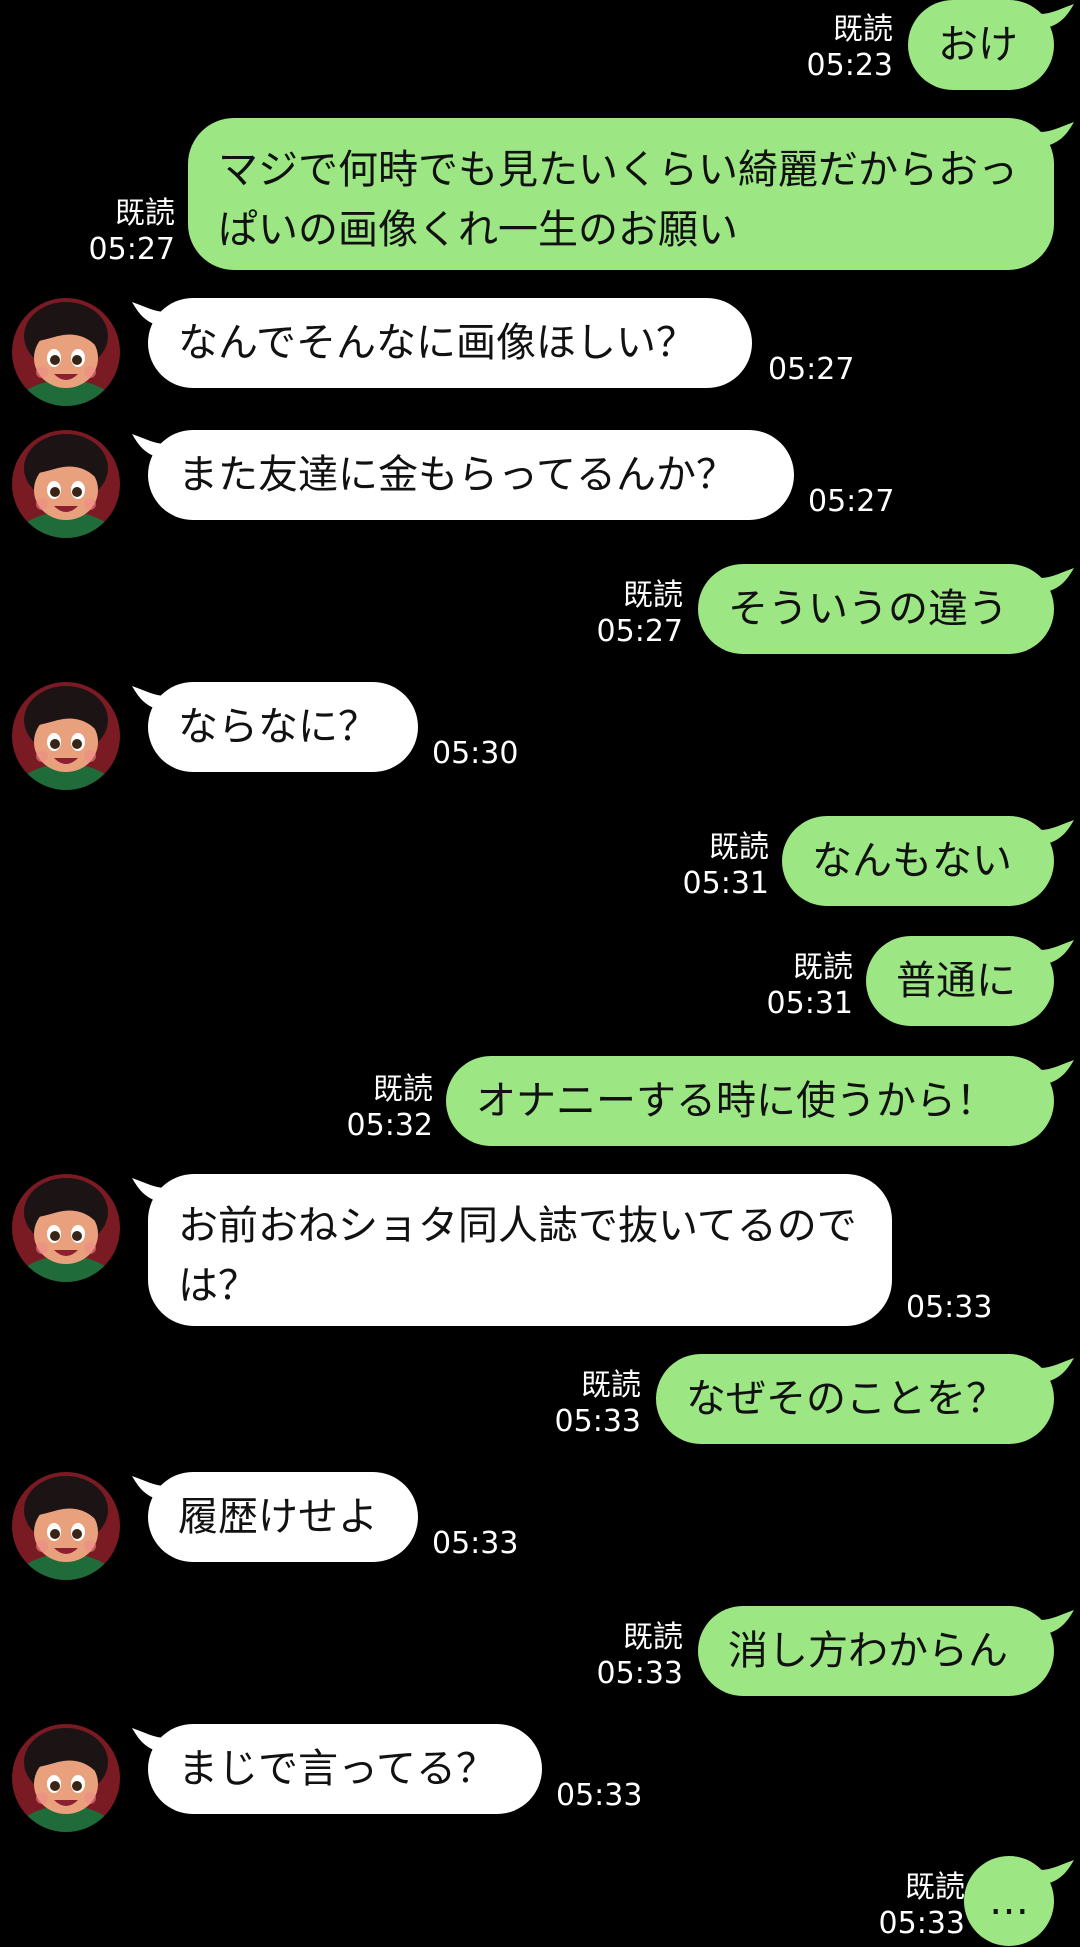 The image size is (1080, 1947). What do you see at coordinates (855, 1399) in the screenshot?
I see `message-bubble: なぜそのことを？` at bounding box center [855, 1399].